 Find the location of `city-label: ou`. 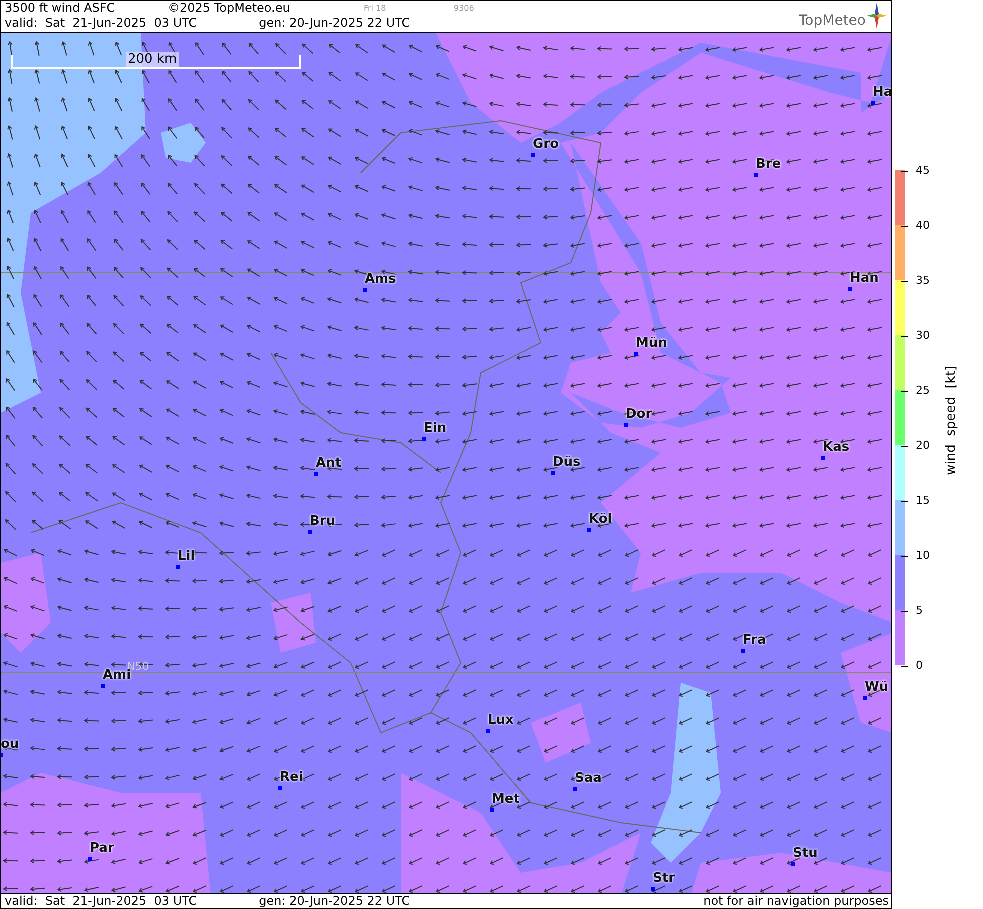

city-label: ou is located at coordinates (10, 744).